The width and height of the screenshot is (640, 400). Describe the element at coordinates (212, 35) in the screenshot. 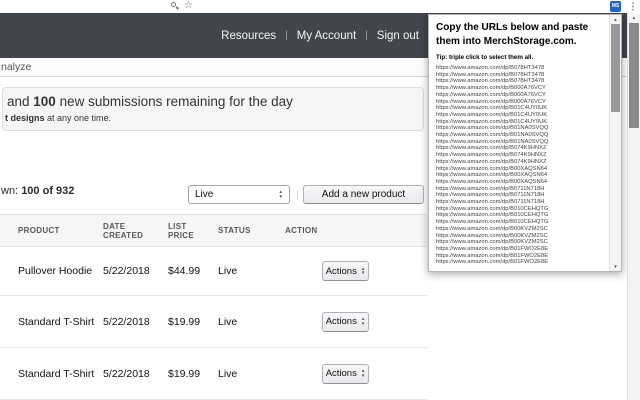

I see `header-links: Resources | My Account | Sign out` at that location.